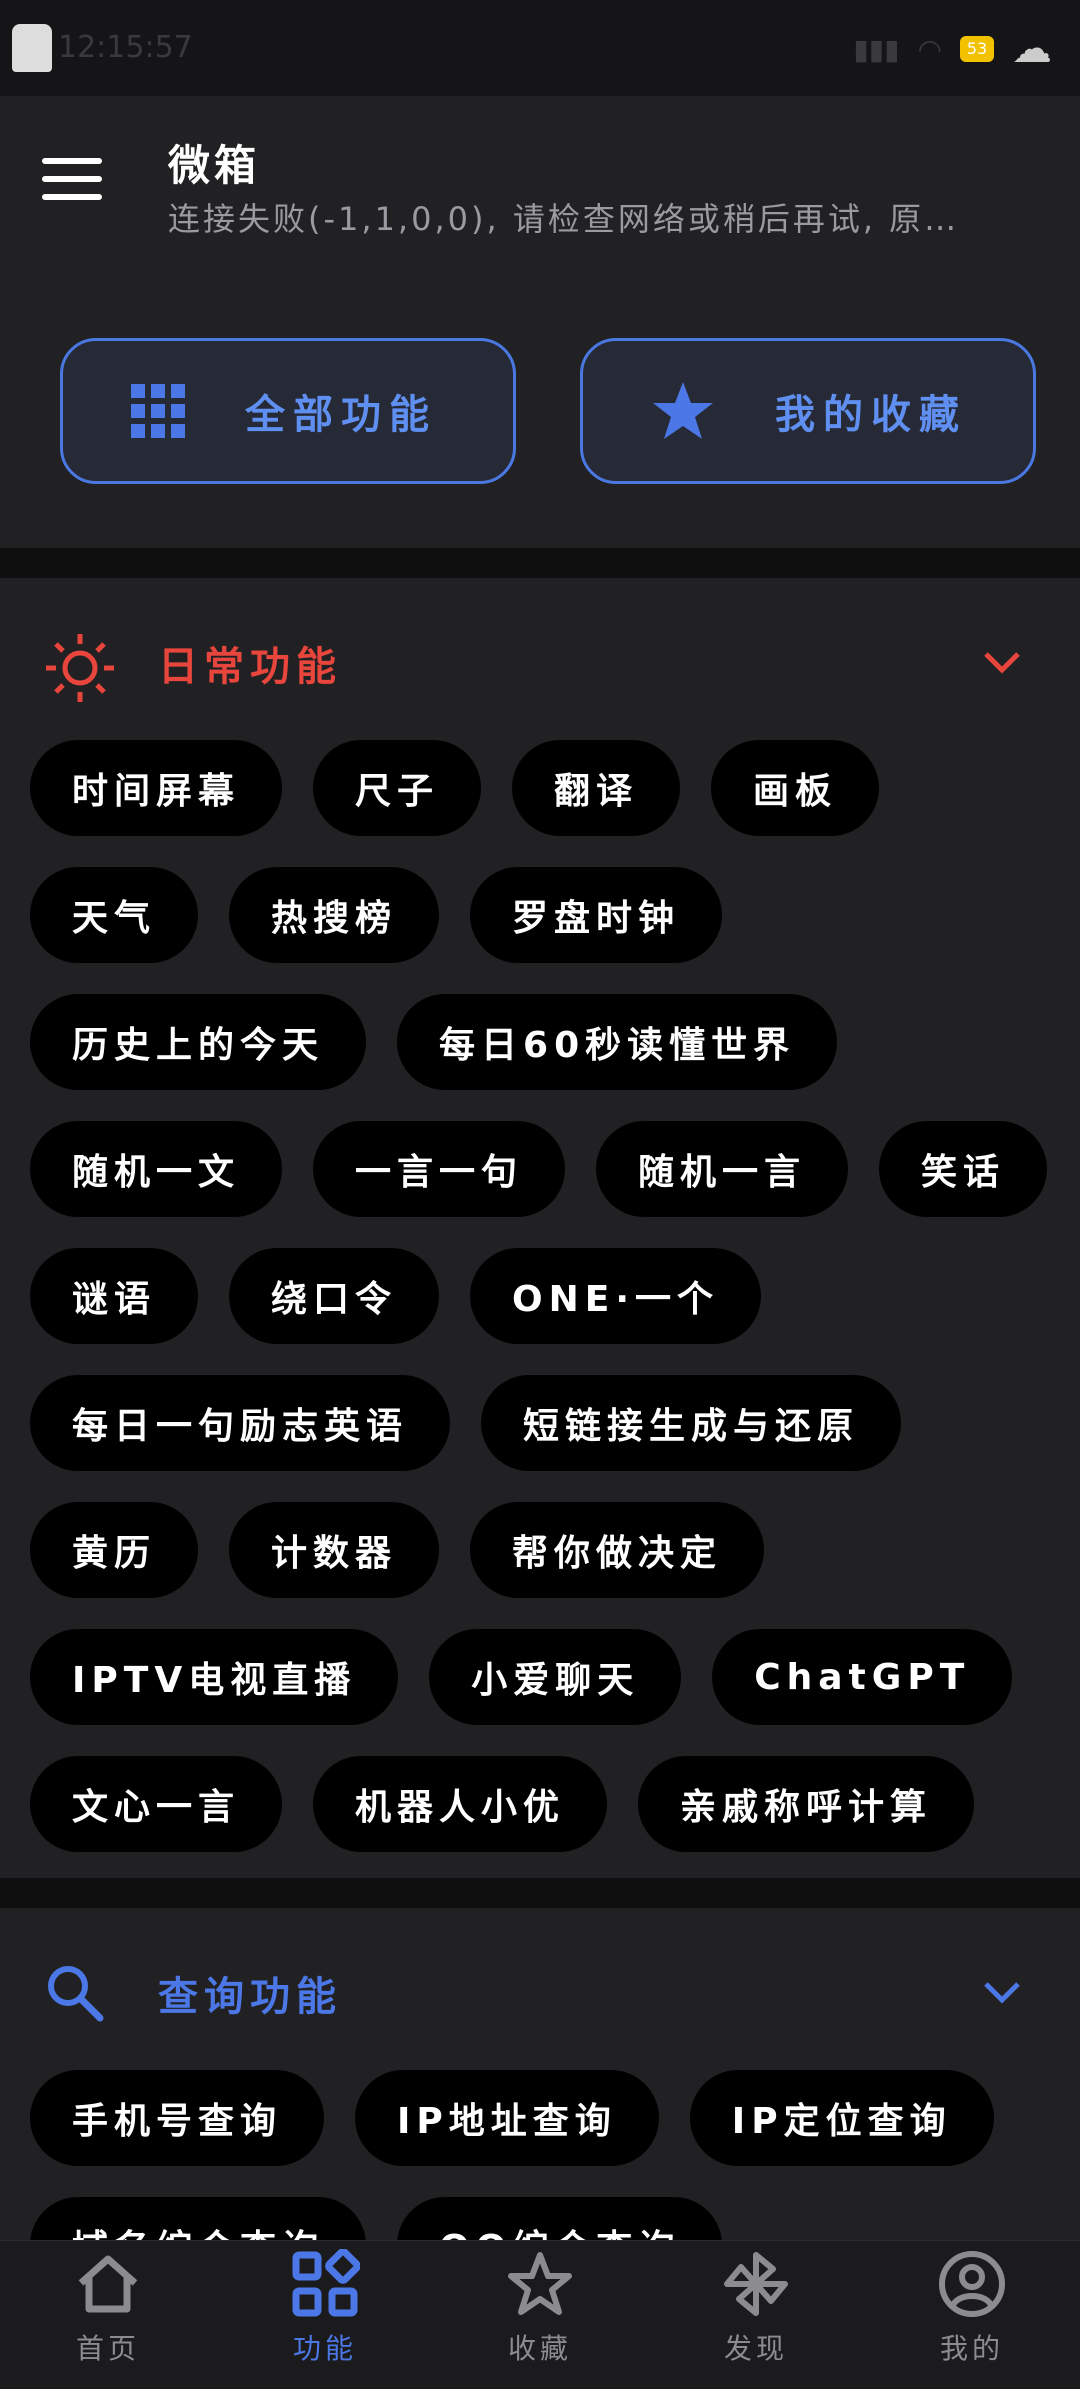  What do you see at coordinates (722, 1169) in the screenshot?
I see `chip: 随机一言` at bounding box center [722, 1169].